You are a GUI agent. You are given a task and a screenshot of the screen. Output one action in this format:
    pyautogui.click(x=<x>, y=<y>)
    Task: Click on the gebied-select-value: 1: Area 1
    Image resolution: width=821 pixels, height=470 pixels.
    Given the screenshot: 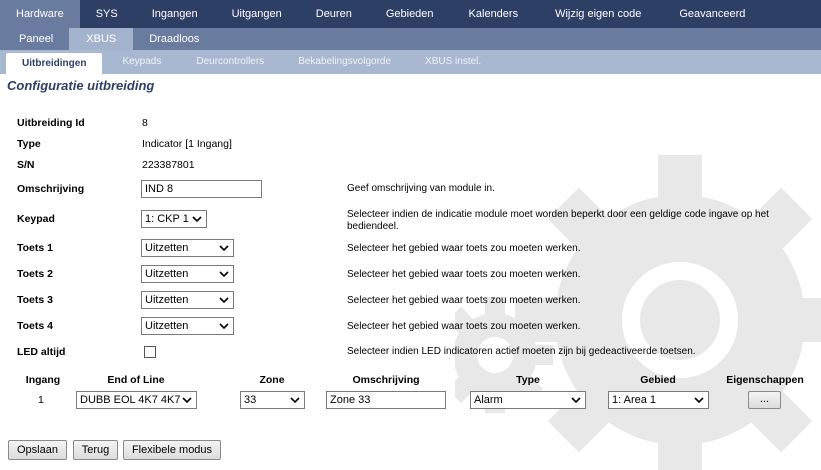 What is the action you would take?
    pyautogui.click(x=634, y=400)
    